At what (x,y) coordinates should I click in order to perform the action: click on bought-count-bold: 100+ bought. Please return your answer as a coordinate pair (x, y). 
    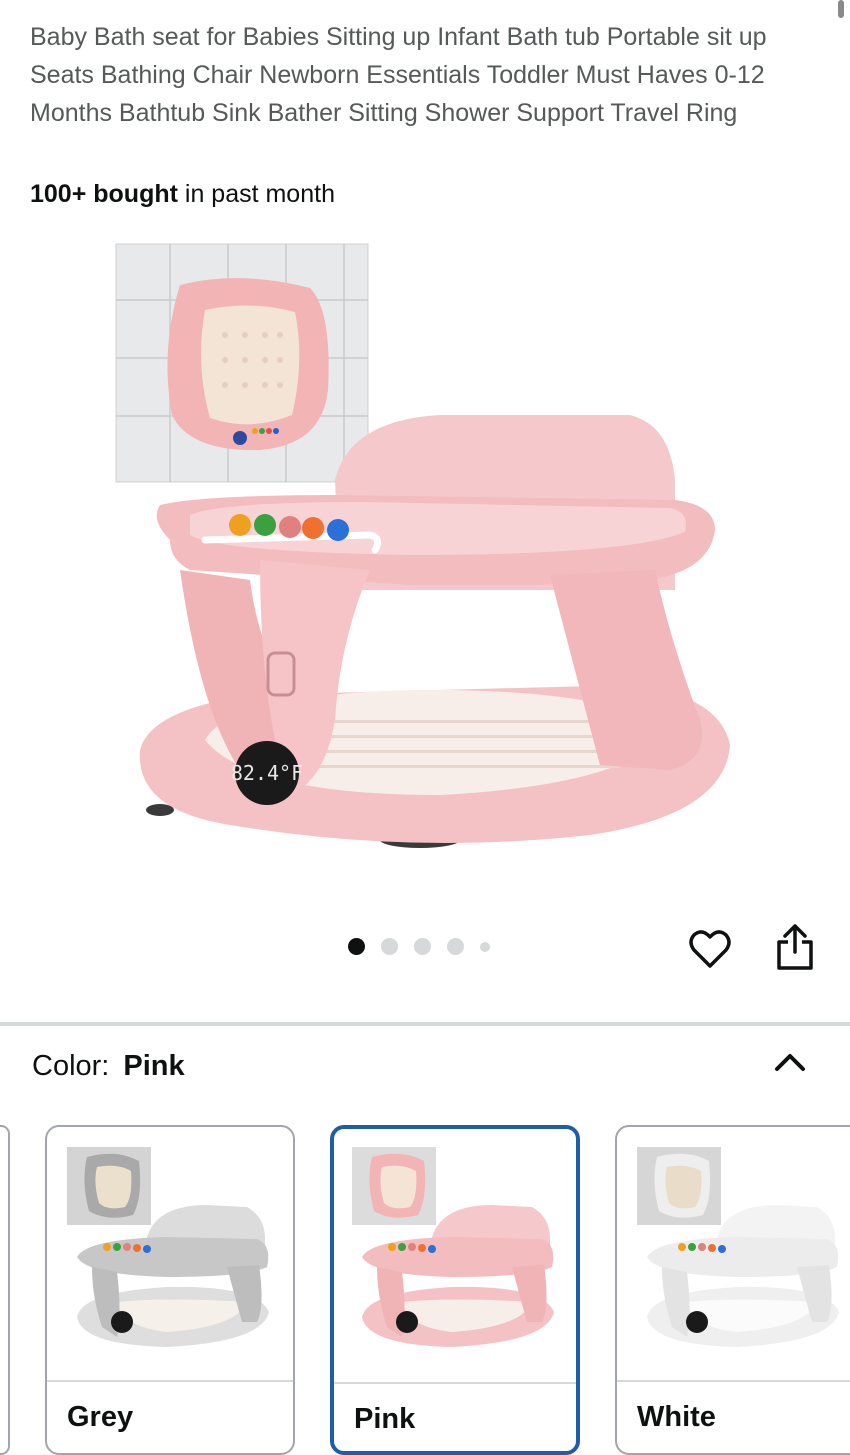
    Looking at the image, I should click on (104, 194).